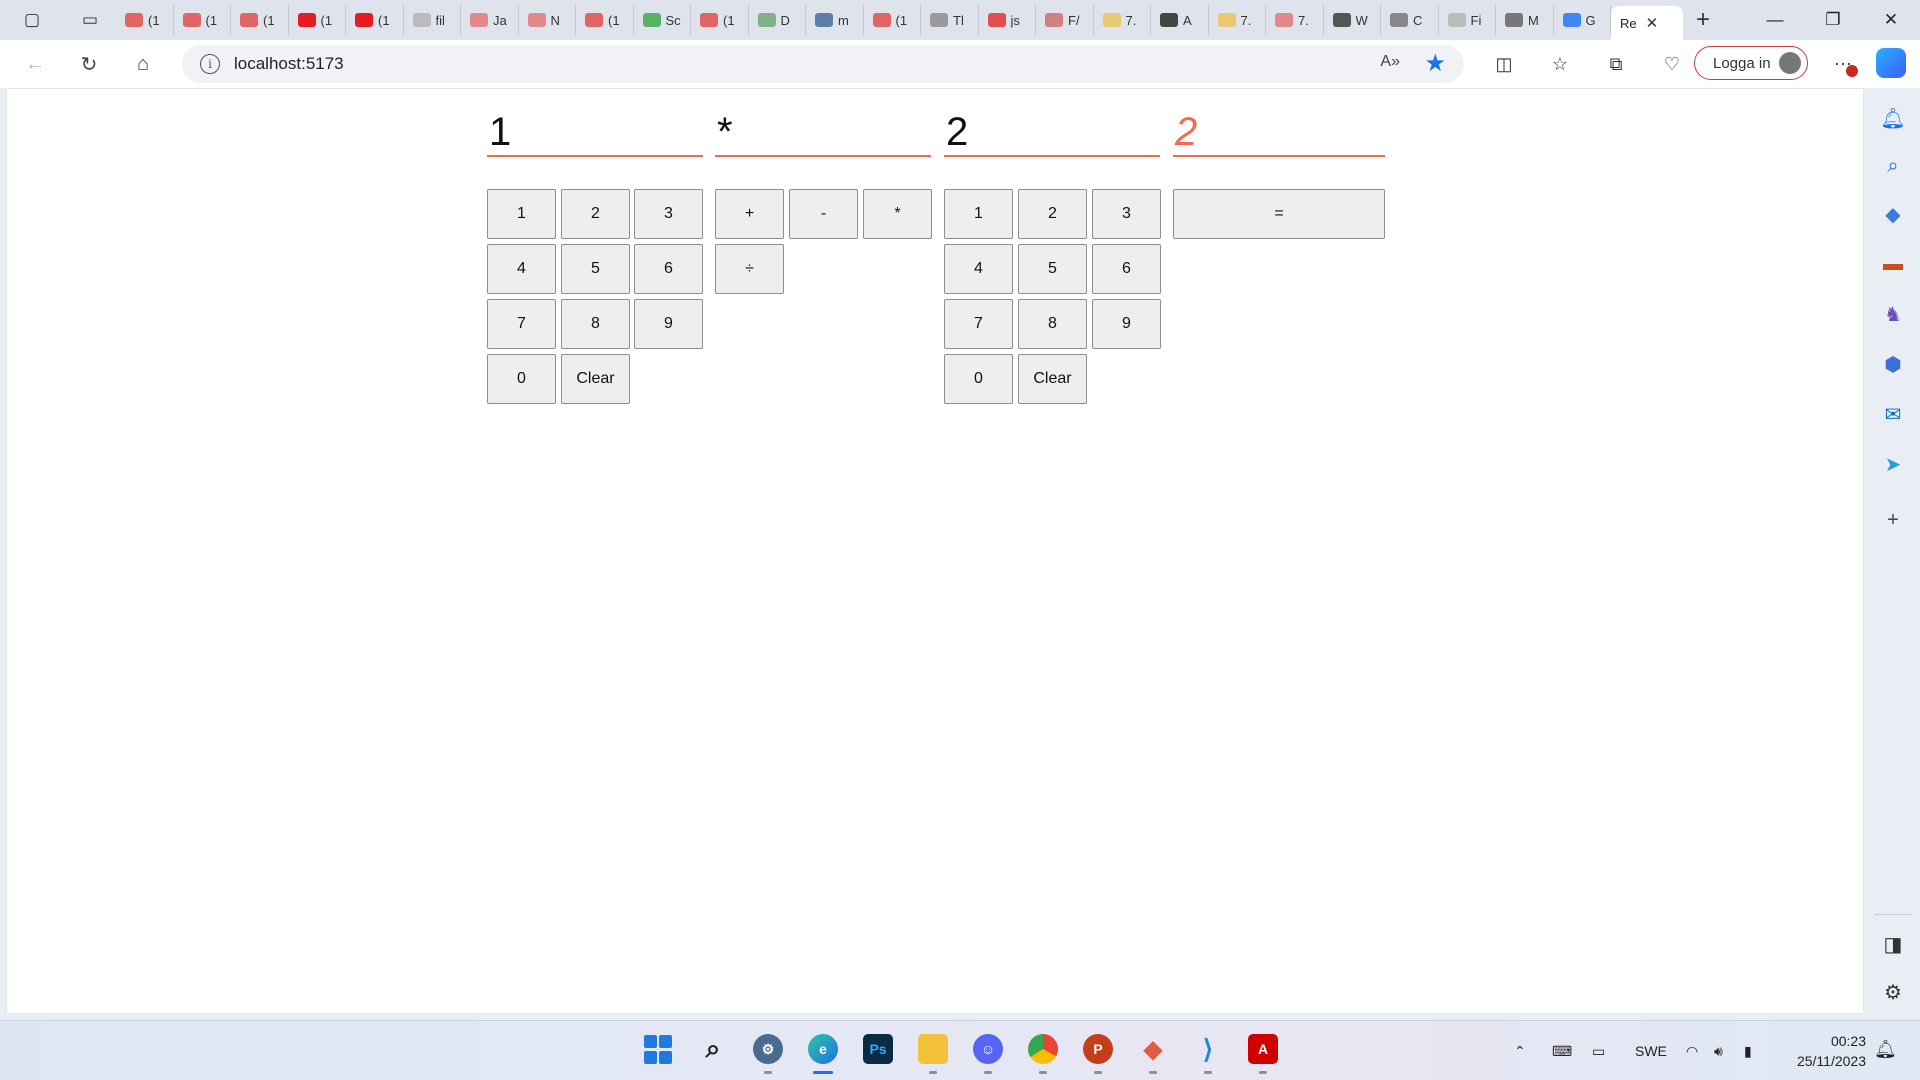 Image resolution: width=1920 pixels, height=1080 pixels. I want to click on copilot-icon, so click(1891, 63).